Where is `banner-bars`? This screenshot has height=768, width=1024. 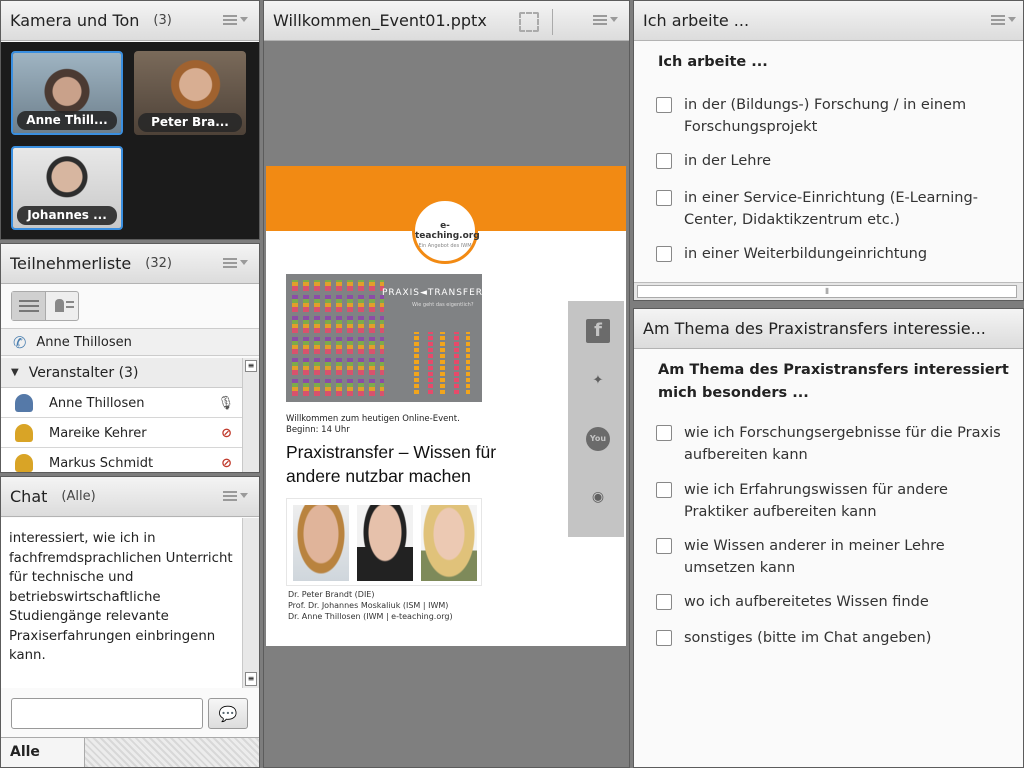
banner-bars is located at coordinates (442, 363).